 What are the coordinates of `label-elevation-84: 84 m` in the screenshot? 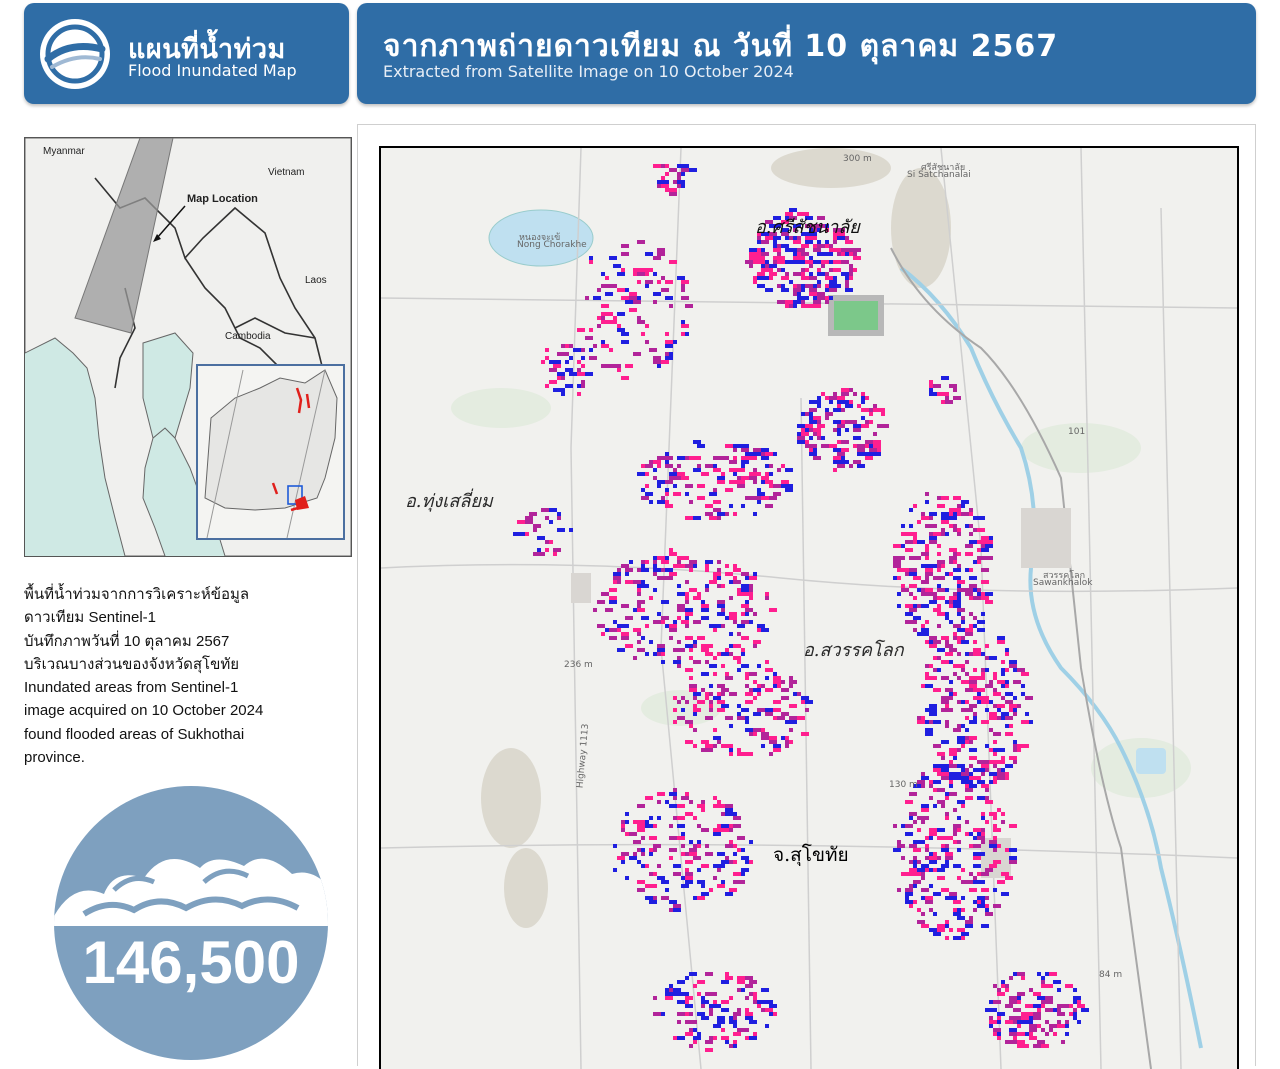 It's located at (1111, 975).